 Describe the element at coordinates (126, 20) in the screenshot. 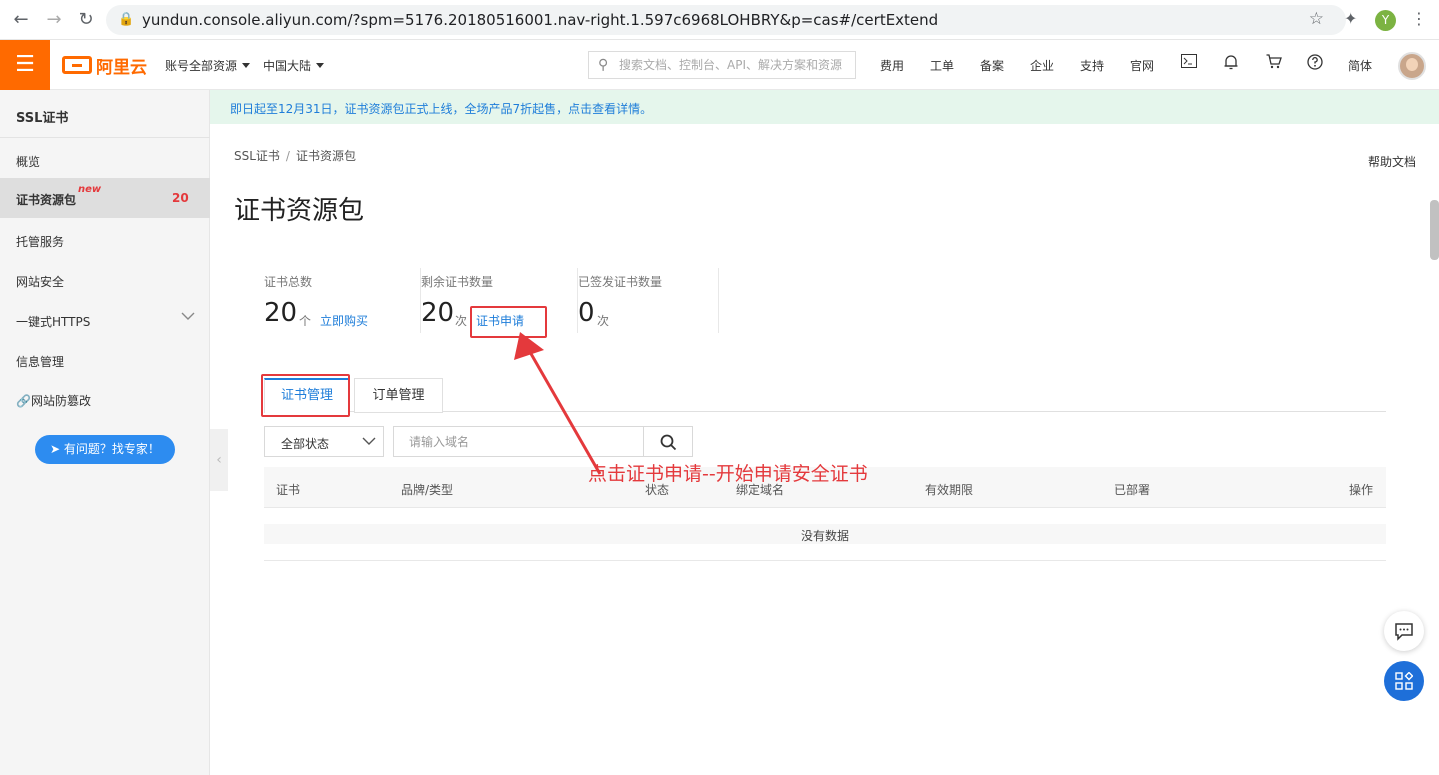

I see `lock-icon: 🔒` at that location.